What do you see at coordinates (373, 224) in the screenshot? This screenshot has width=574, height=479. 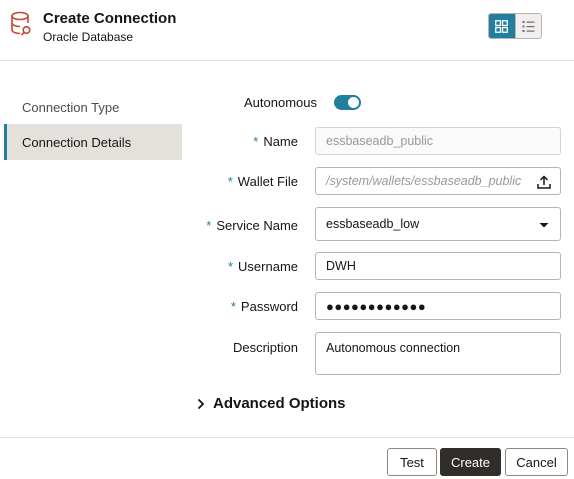 I see `service-name-value: essbaseadb_low` at bounding box center [373, 224].